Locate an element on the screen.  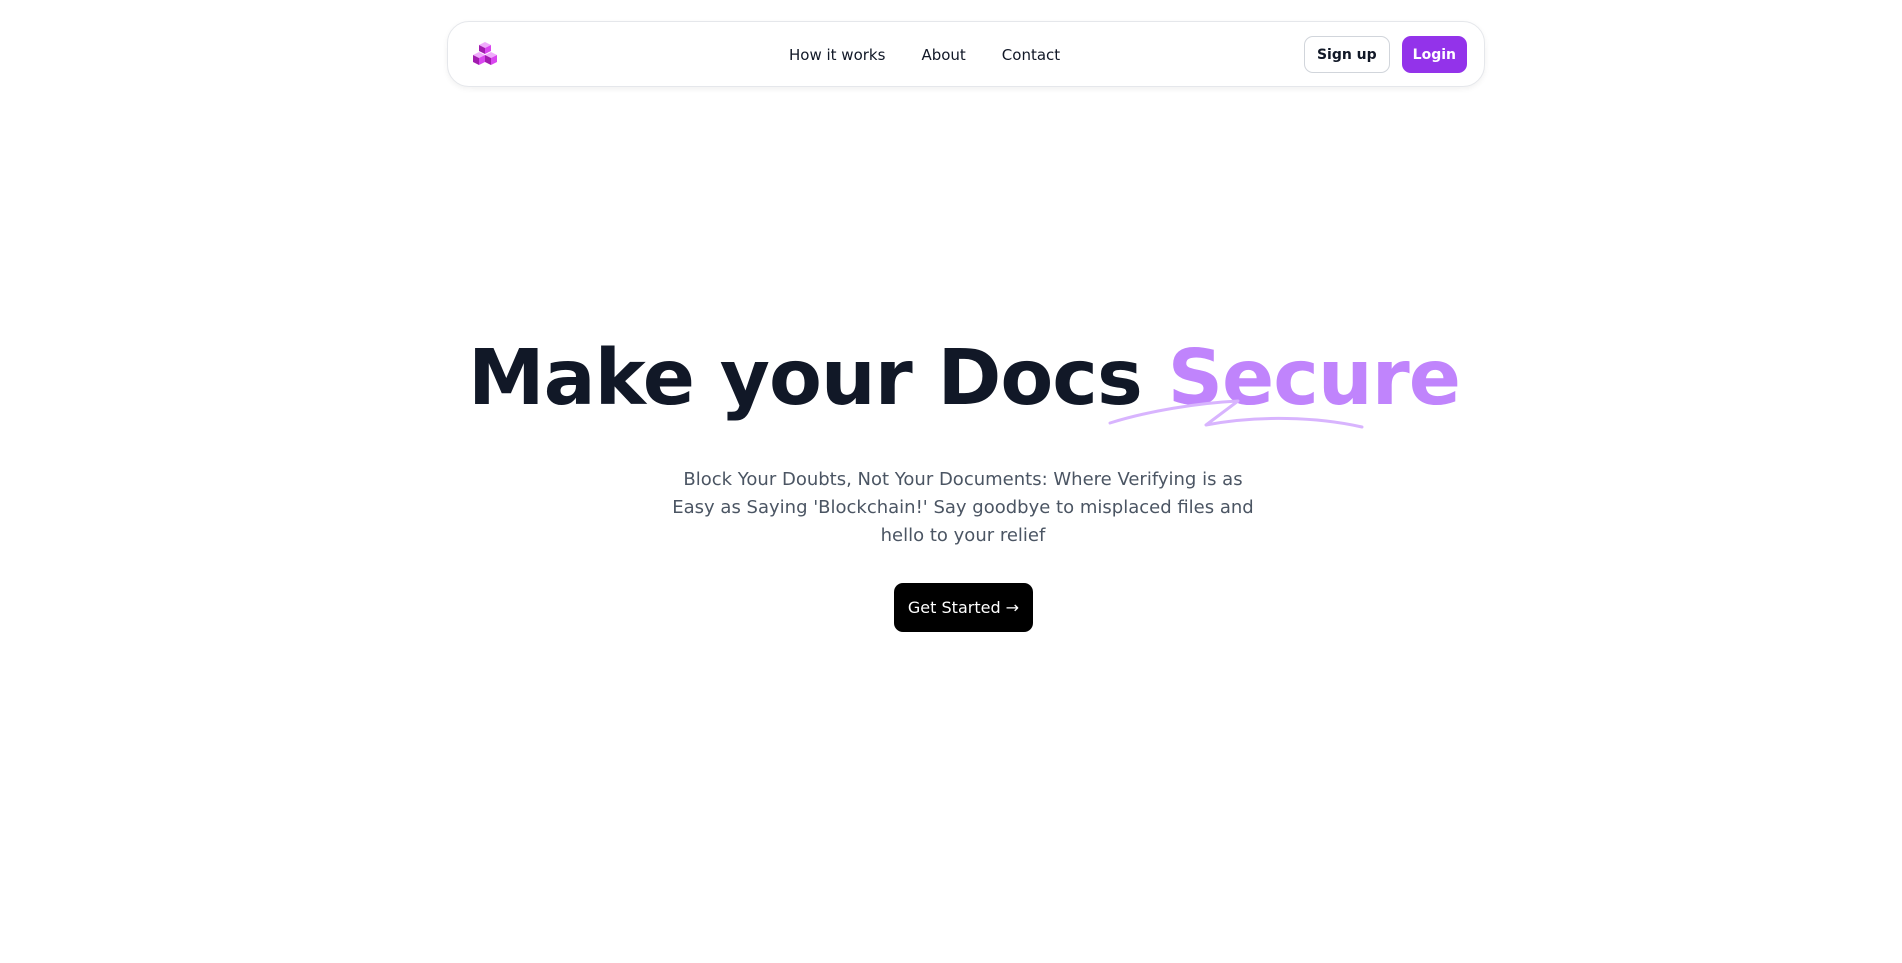
cubes-logo-icon is located at coordinates (485, 55).